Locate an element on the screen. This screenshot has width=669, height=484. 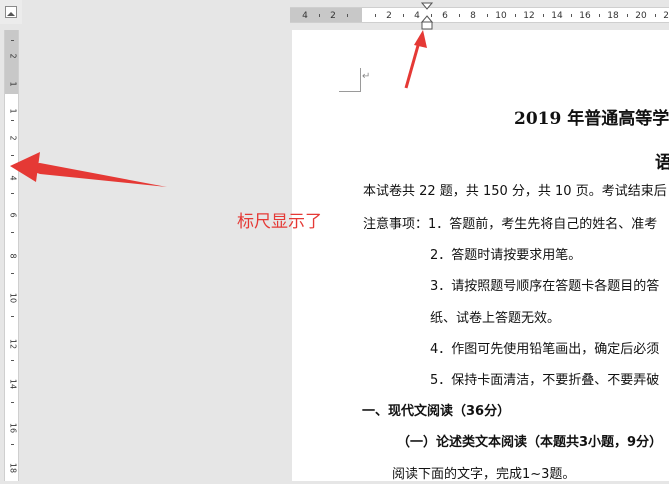
ruler-corner is located at coordinates (11, 12).